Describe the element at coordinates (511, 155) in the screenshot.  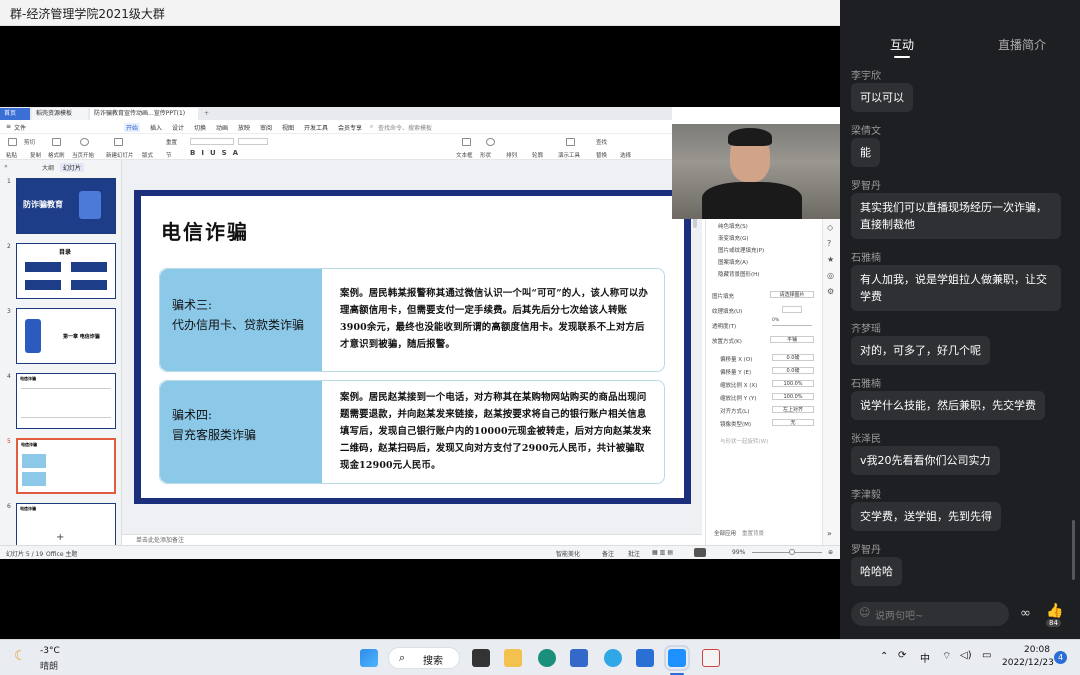
I see `ribbon-arrange: 排列` at that location.